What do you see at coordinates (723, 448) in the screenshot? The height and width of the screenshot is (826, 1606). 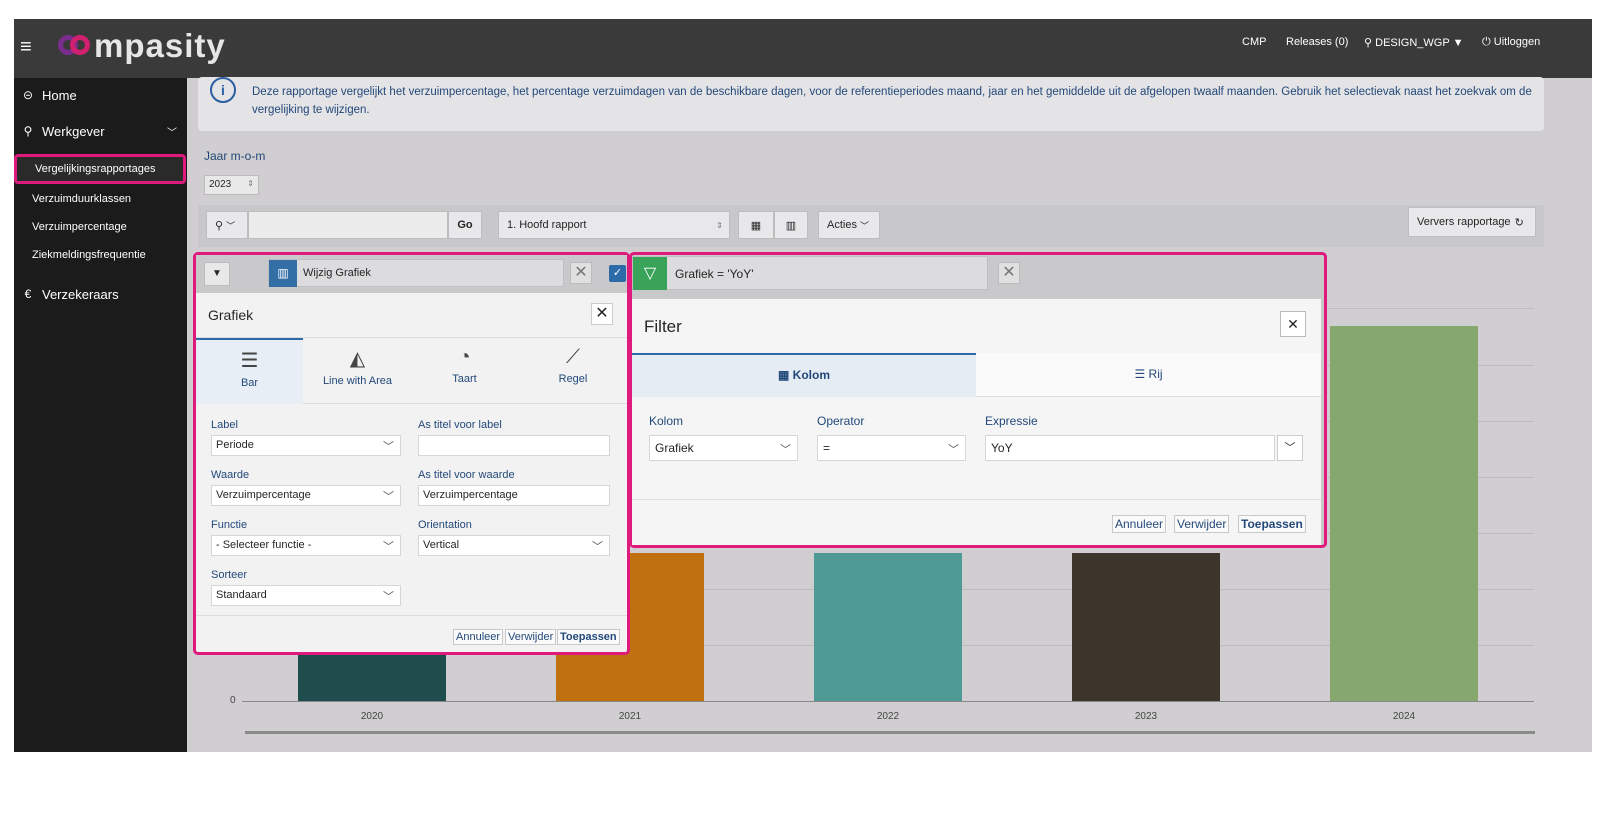 I see `column-select: Grafiek ﹀` at bounding box center [723, 448].